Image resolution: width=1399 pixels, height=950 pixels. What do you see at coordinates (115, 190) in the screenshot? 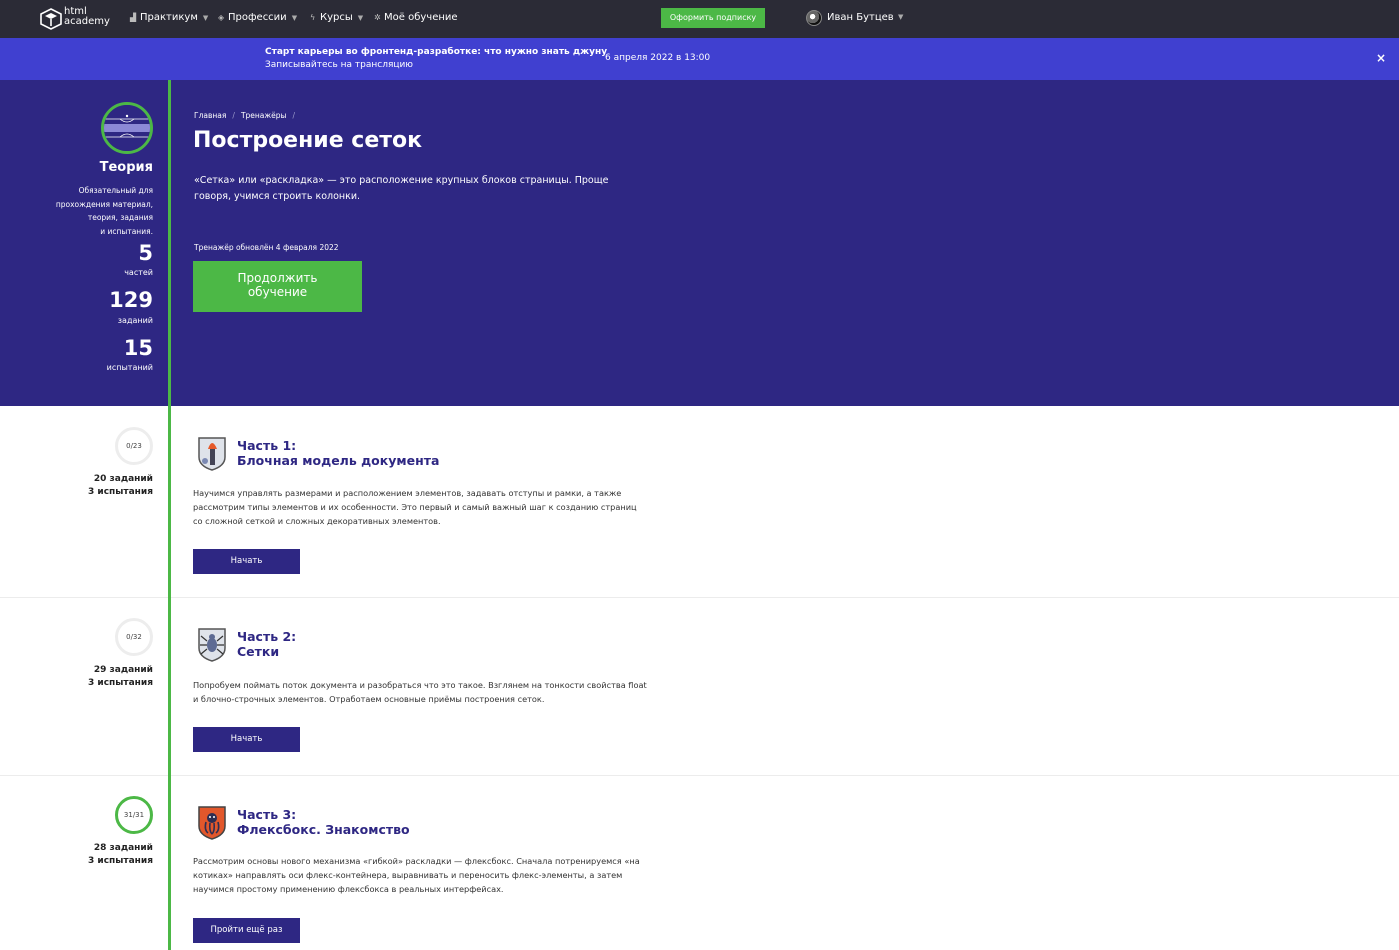
I see `theory-description-line: Обязательный для` at bounding box center [115, 190].